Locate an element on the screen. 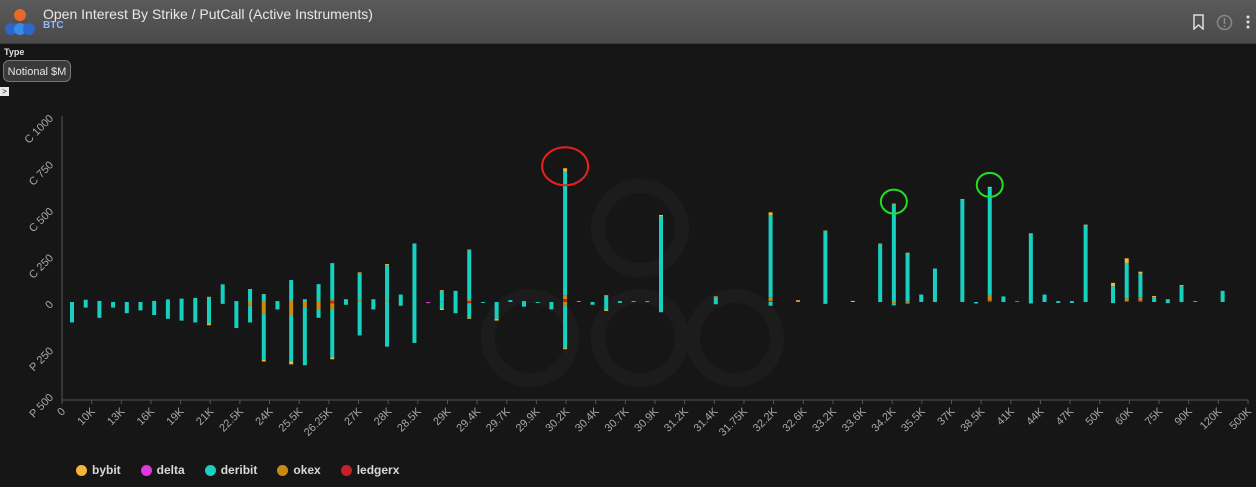  legend-item-delta: delta is located at coordinates (162, 470).